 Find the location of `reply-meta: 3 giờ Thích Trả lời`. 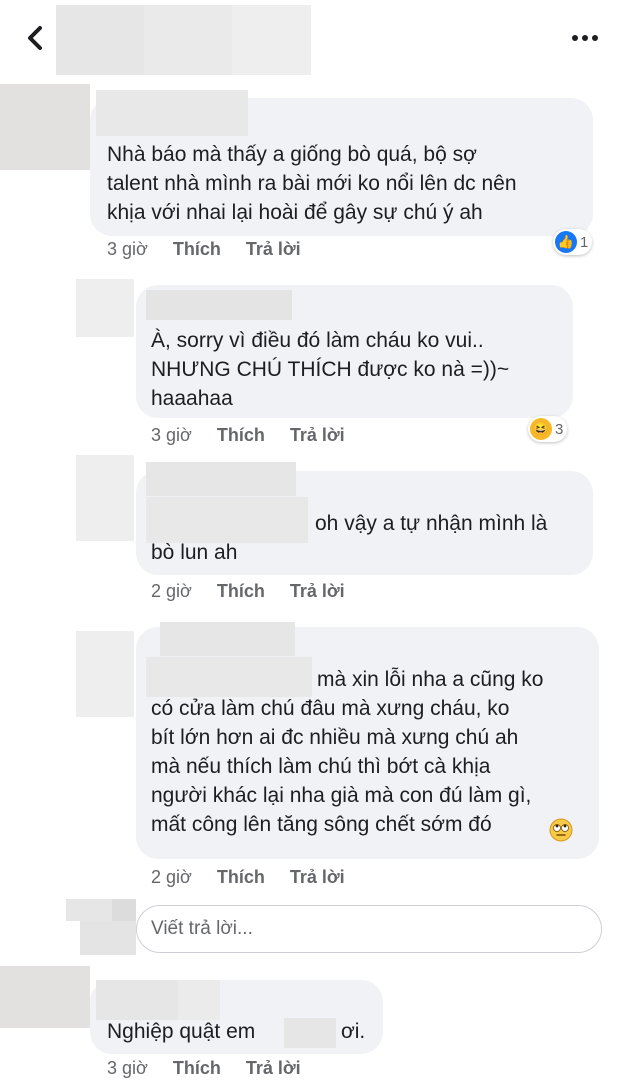

reply-meta: 3 giờ Thích Trả lời is located at coordinates (248, 435).